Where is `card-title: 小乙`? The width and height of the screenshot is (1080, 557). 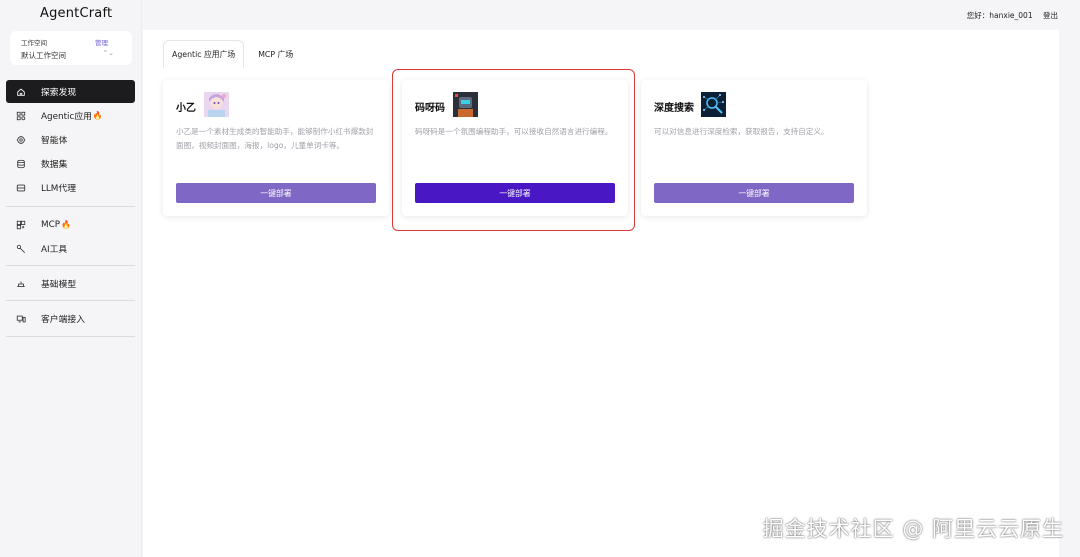
card-title: 小乙 is located at coordinates (186, 108).